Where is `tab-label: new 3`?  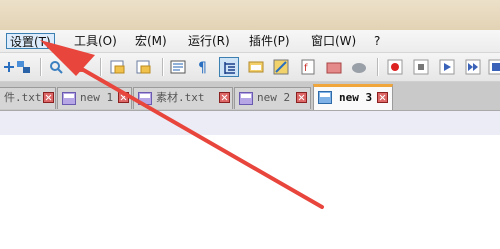 tab-label: new 3 is located at coordinates (356, 97).